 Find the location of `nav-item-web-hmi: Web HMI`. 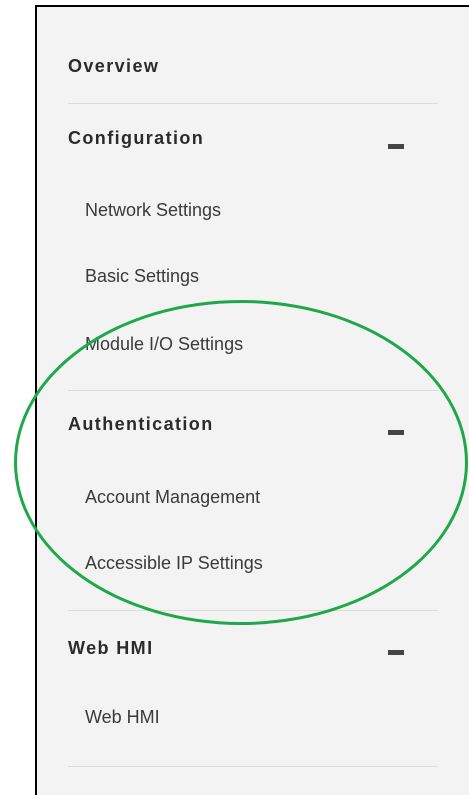

nav-item-web-hmi: Web HMI is located at coordinates (277, 717).